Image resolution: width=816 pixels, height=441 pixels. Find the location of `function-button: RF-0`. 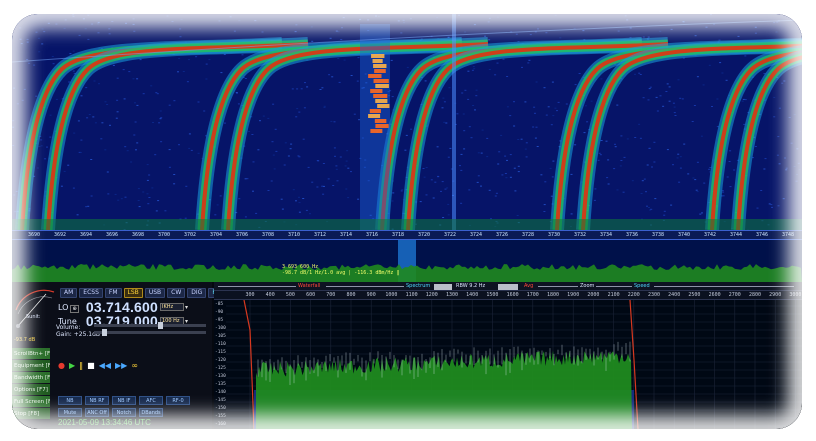

function-button: RF-0 is located at coordinates (178, 400).